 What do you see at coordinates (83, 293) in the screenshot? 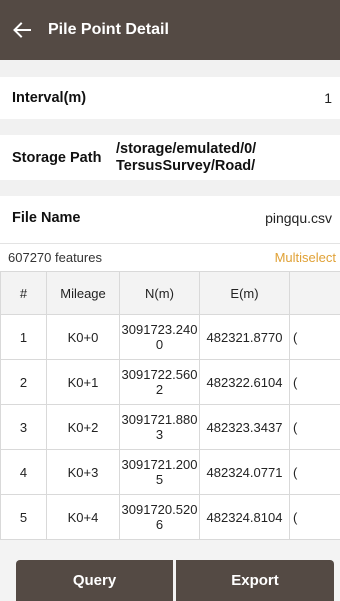
I see `column-header-mileage: Mileage` at bounding box center [83, 293].